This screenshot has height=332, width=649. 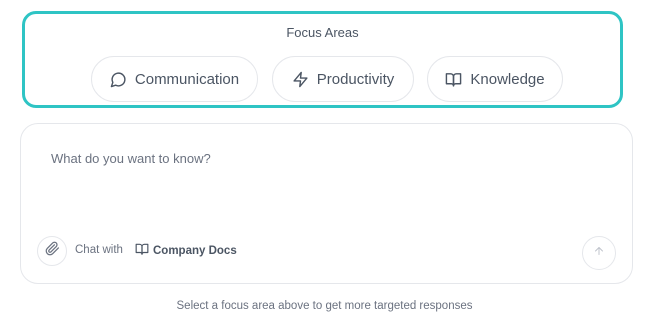 What do you see at coordinates (355, 79) in the screenshot?
I see `focus-chip-label: Productivity` at bounding box center [355, 79].